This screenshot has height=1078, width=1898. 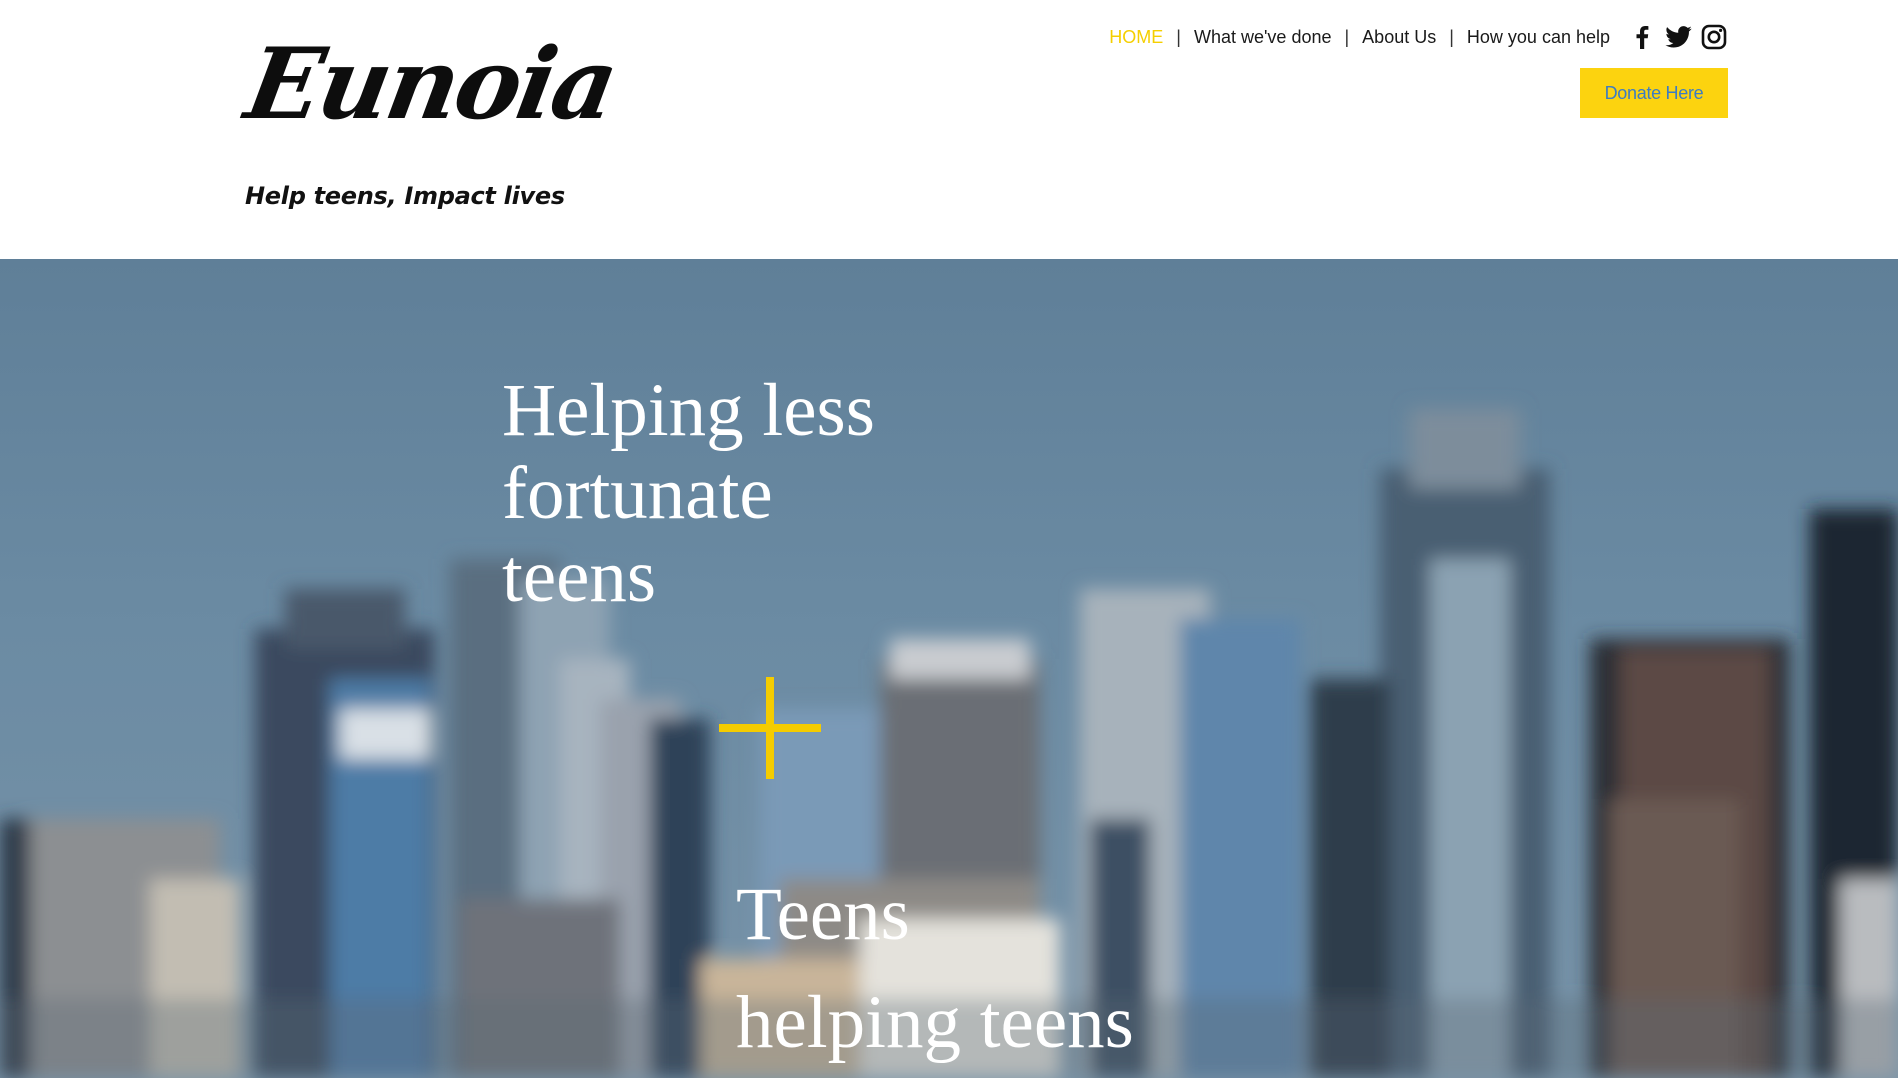 I want to click on donate-button: Donate Here, so click(x=1654, y=93).